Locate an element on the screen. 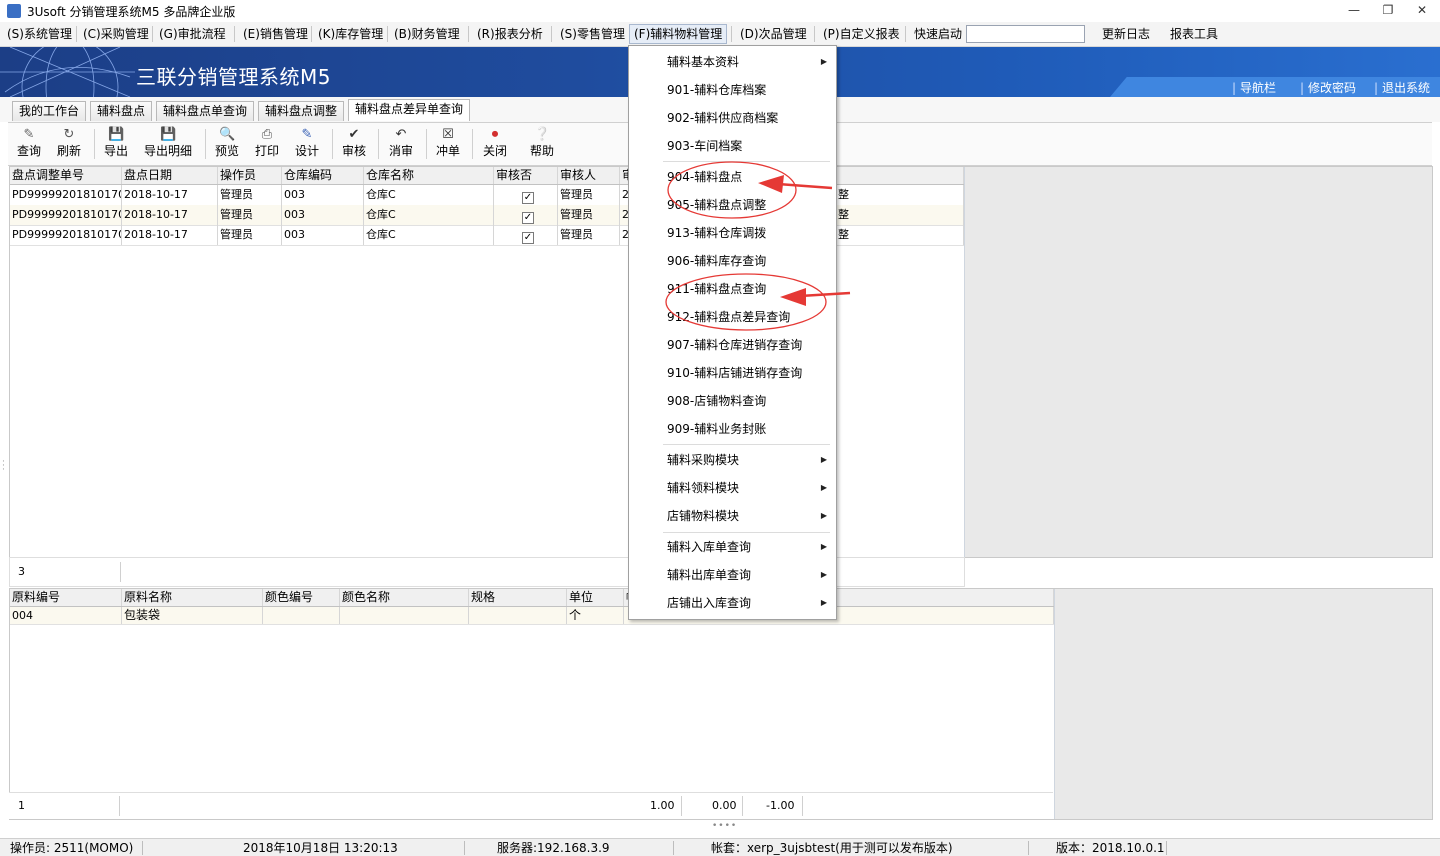 The image size is (1440, 856). query-button: ✎ 查询 is located at coordinates (29, 144).